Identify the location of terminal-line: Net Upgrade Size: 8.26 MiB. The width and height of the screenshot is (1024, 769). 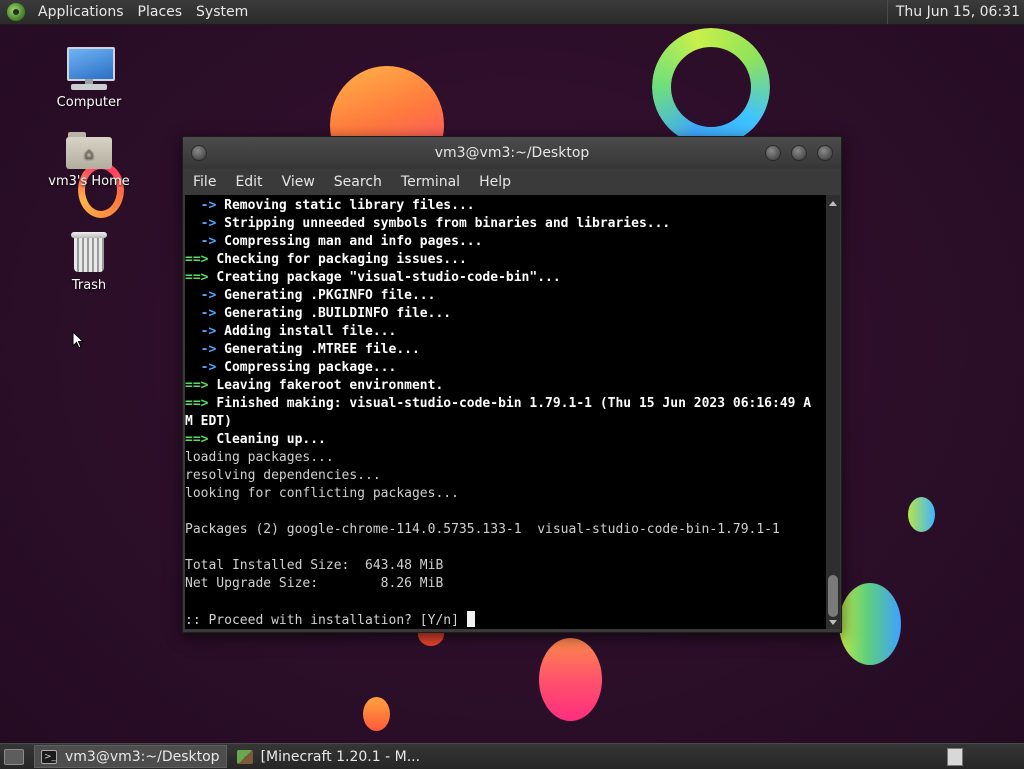
(314, 583).